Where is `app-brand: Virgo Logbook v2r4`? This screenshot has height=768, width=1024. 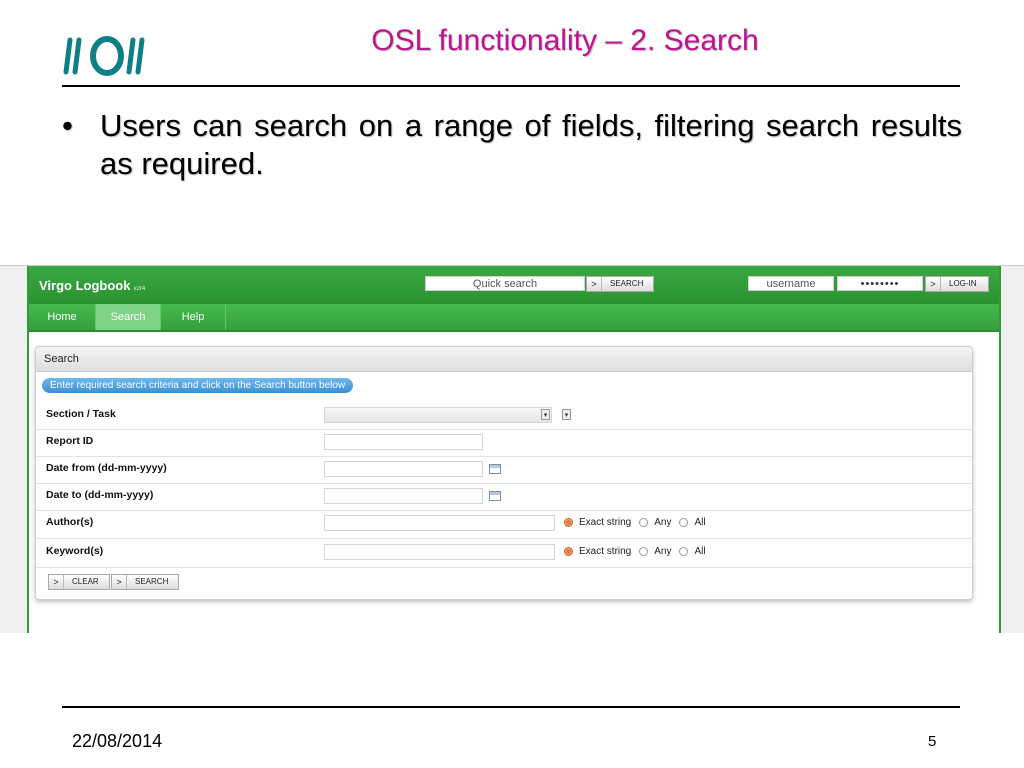
app-brand: Virgo Logbook v2r4 is located at coordinates (92, 285).